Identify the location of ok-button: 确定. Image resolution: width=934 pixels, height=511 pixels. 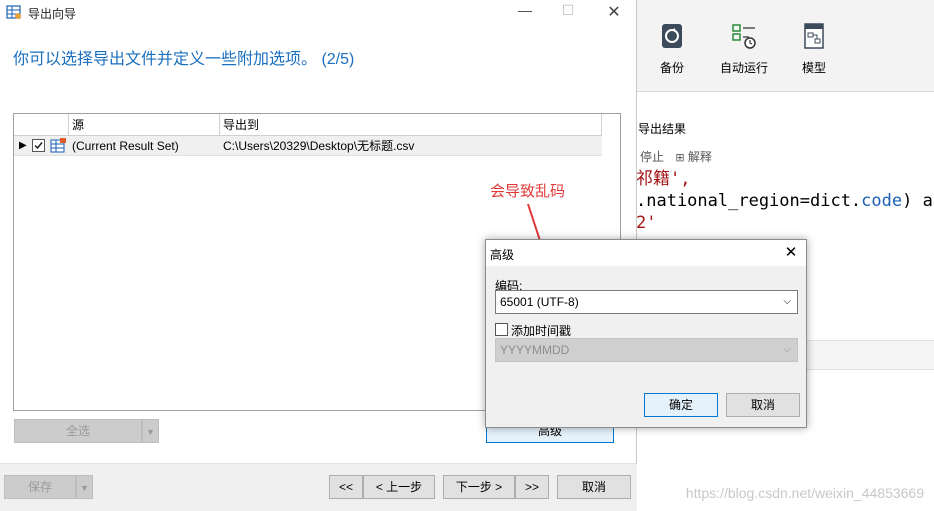
(681, 405).